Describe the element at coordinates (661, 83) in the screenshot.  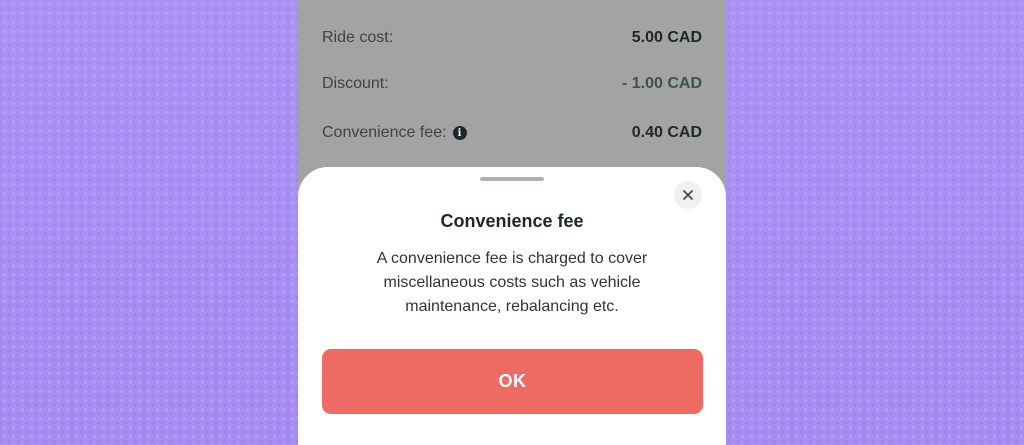
I see `discount-value: - 1.00 CAD` at that location.